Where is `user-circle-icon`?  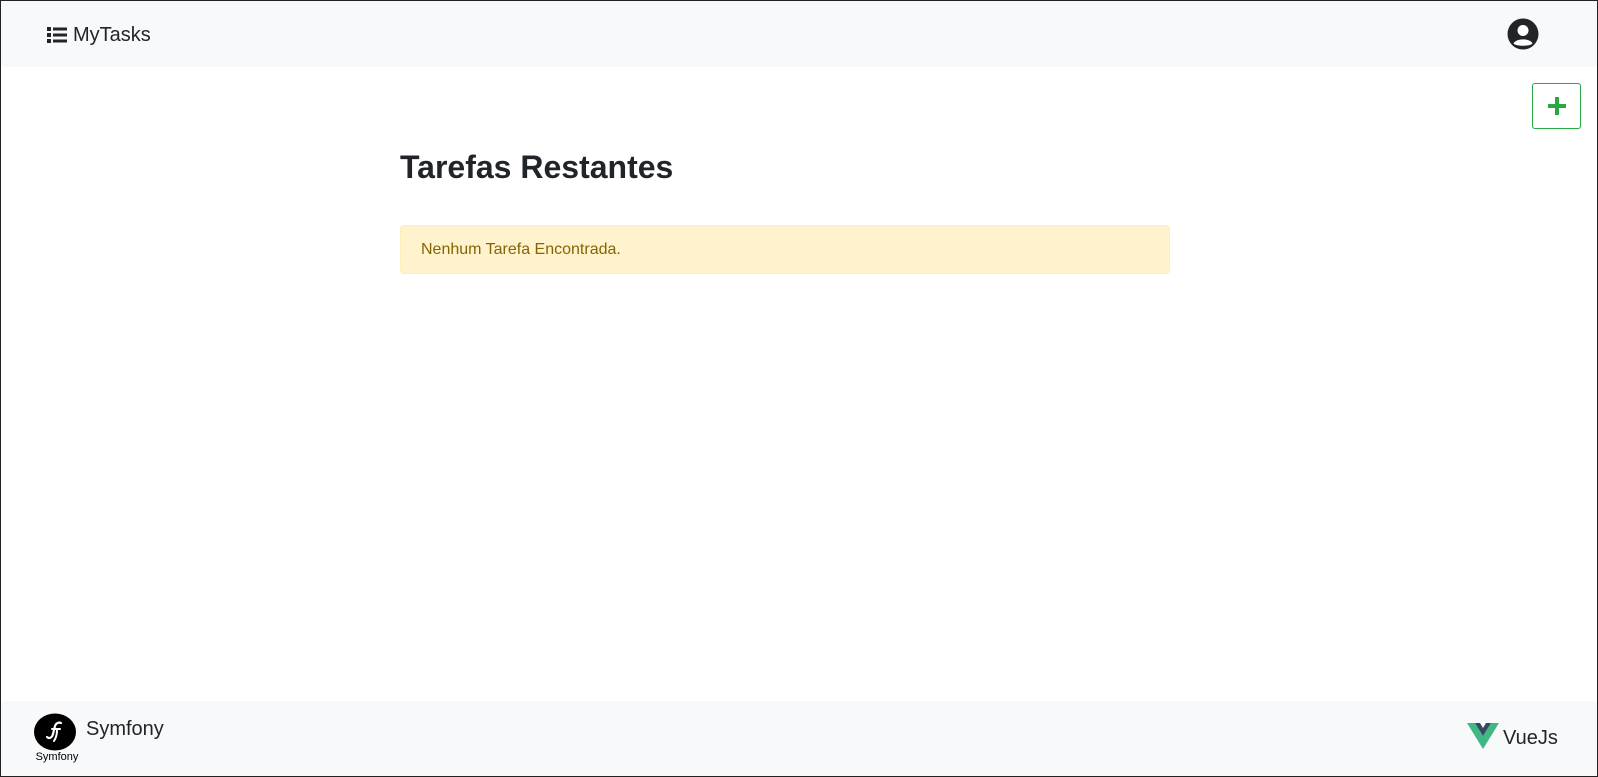
user-circle-icon is located at coordinates (1523, 34).